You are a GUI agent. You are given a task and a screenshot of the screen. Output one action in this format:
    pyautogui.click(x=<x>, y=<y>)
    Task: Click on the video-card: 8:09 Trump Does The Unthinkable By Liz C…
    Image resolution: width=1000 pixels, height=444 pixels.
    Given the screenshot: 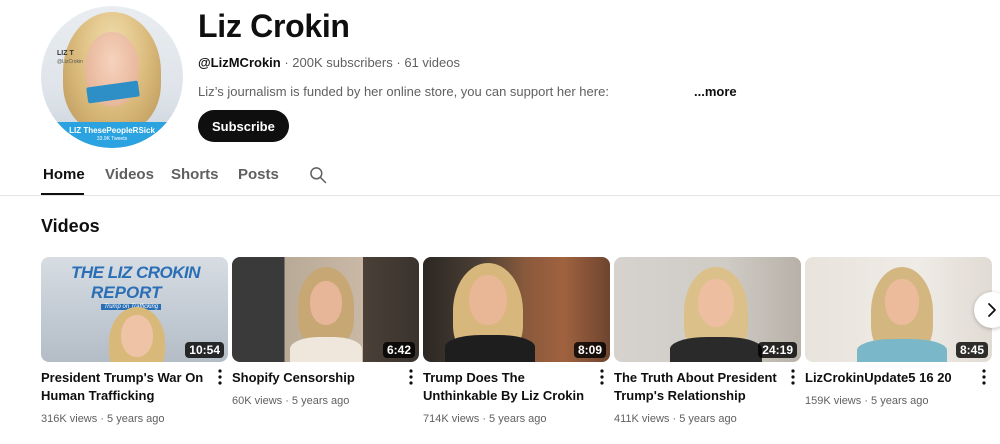 What is the action you would take?
    pyautogui.click(x=516, y=341)
    